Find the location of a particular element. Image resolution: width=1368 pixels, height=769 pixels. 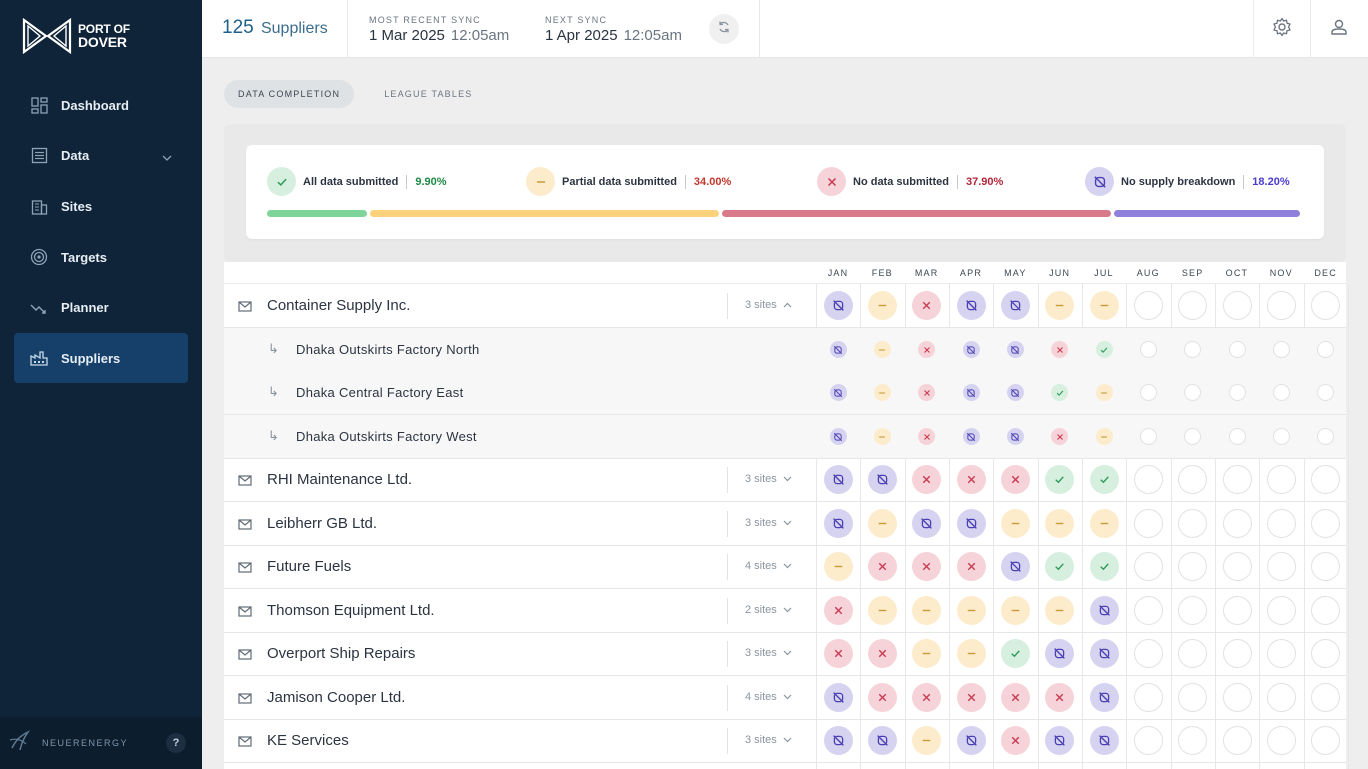

tab-league-tables: LEAGUE TABLES is located at coordinates (428, 94).